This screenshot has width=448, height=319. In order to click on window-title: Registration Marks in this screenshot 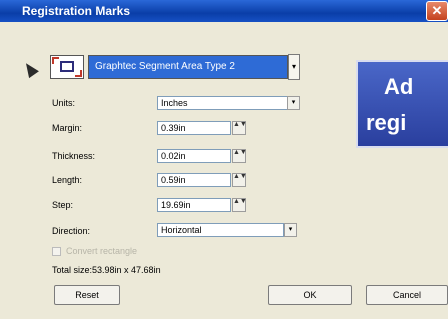, I will do `click(76, 11)`.